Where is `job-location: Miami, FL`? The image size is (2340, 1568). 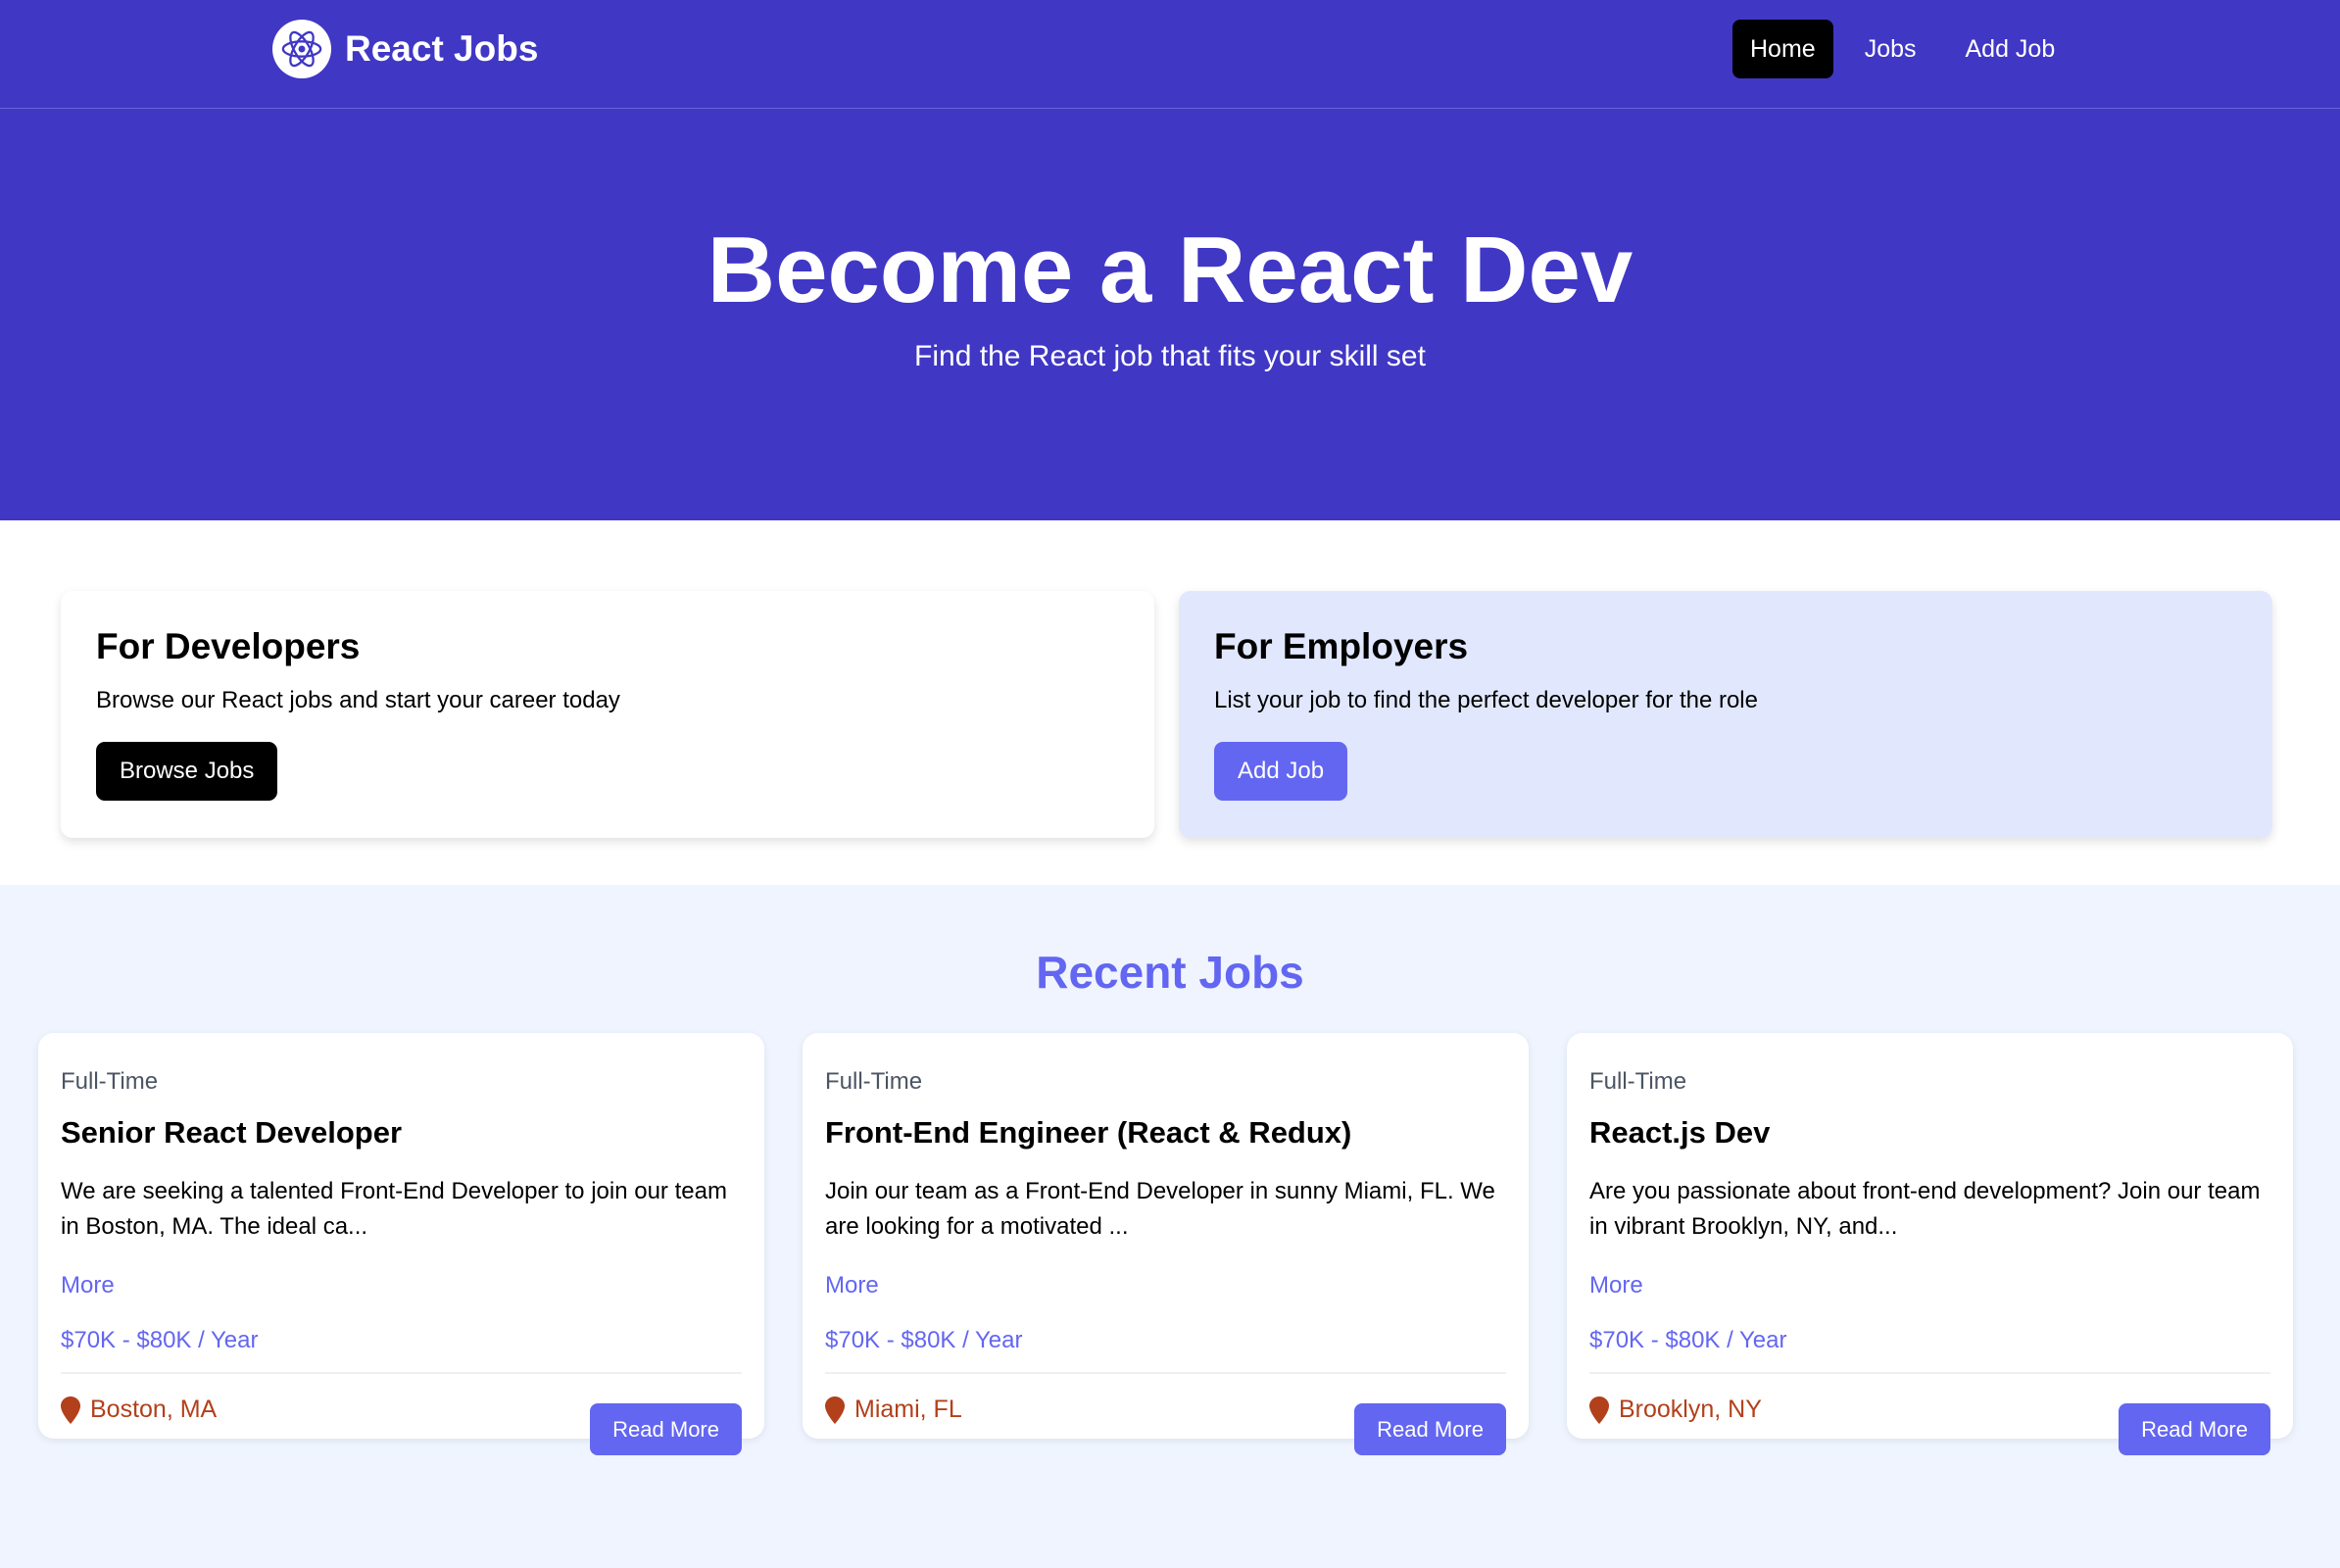 job-location: Miami, FL is located at coordinates (893, 1410).